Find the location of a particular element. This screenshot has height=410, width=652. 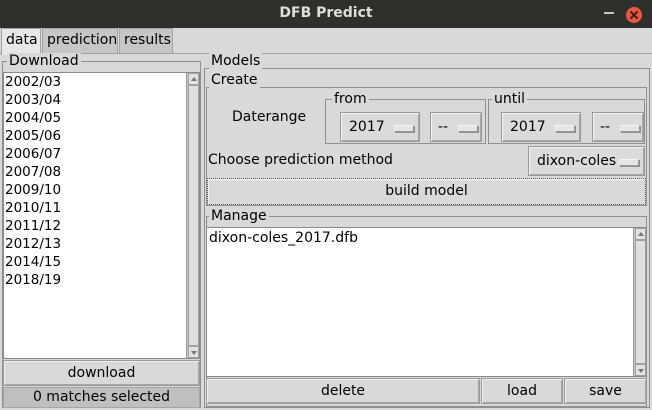

from-sub-select: -- is located at coordinates (456, 127).